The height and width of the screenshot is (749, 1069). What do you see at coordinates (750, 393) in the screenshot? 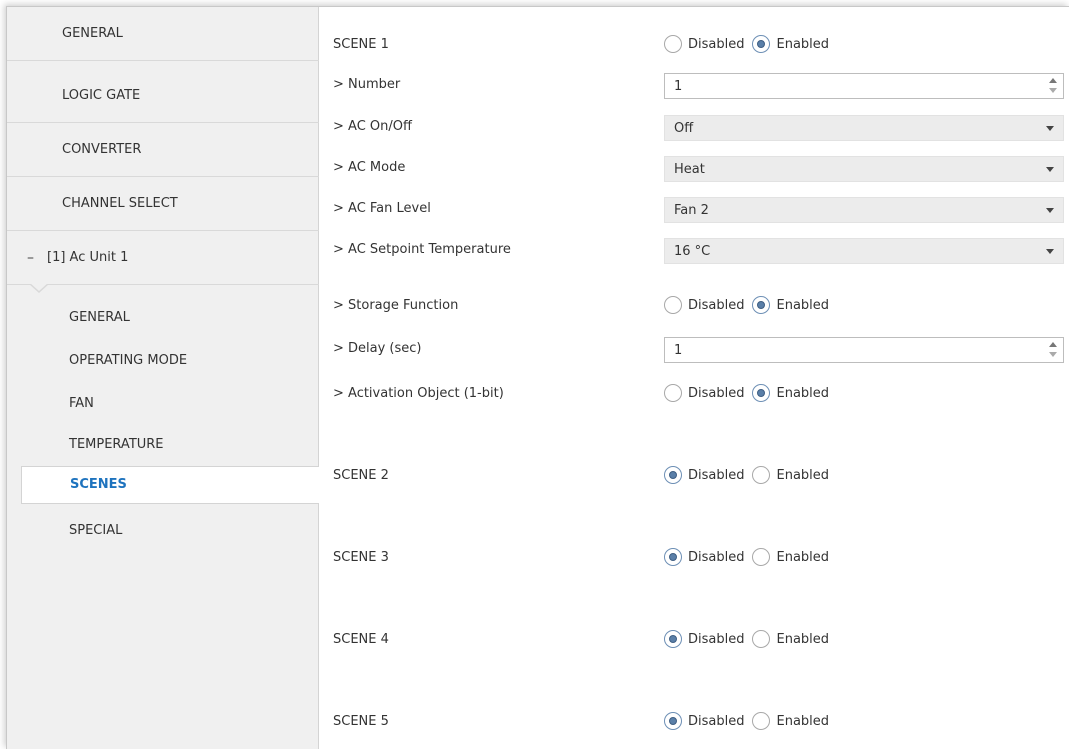
I see `activation-radio-group: Disabled Enabled` at bounding box center [750, 393].